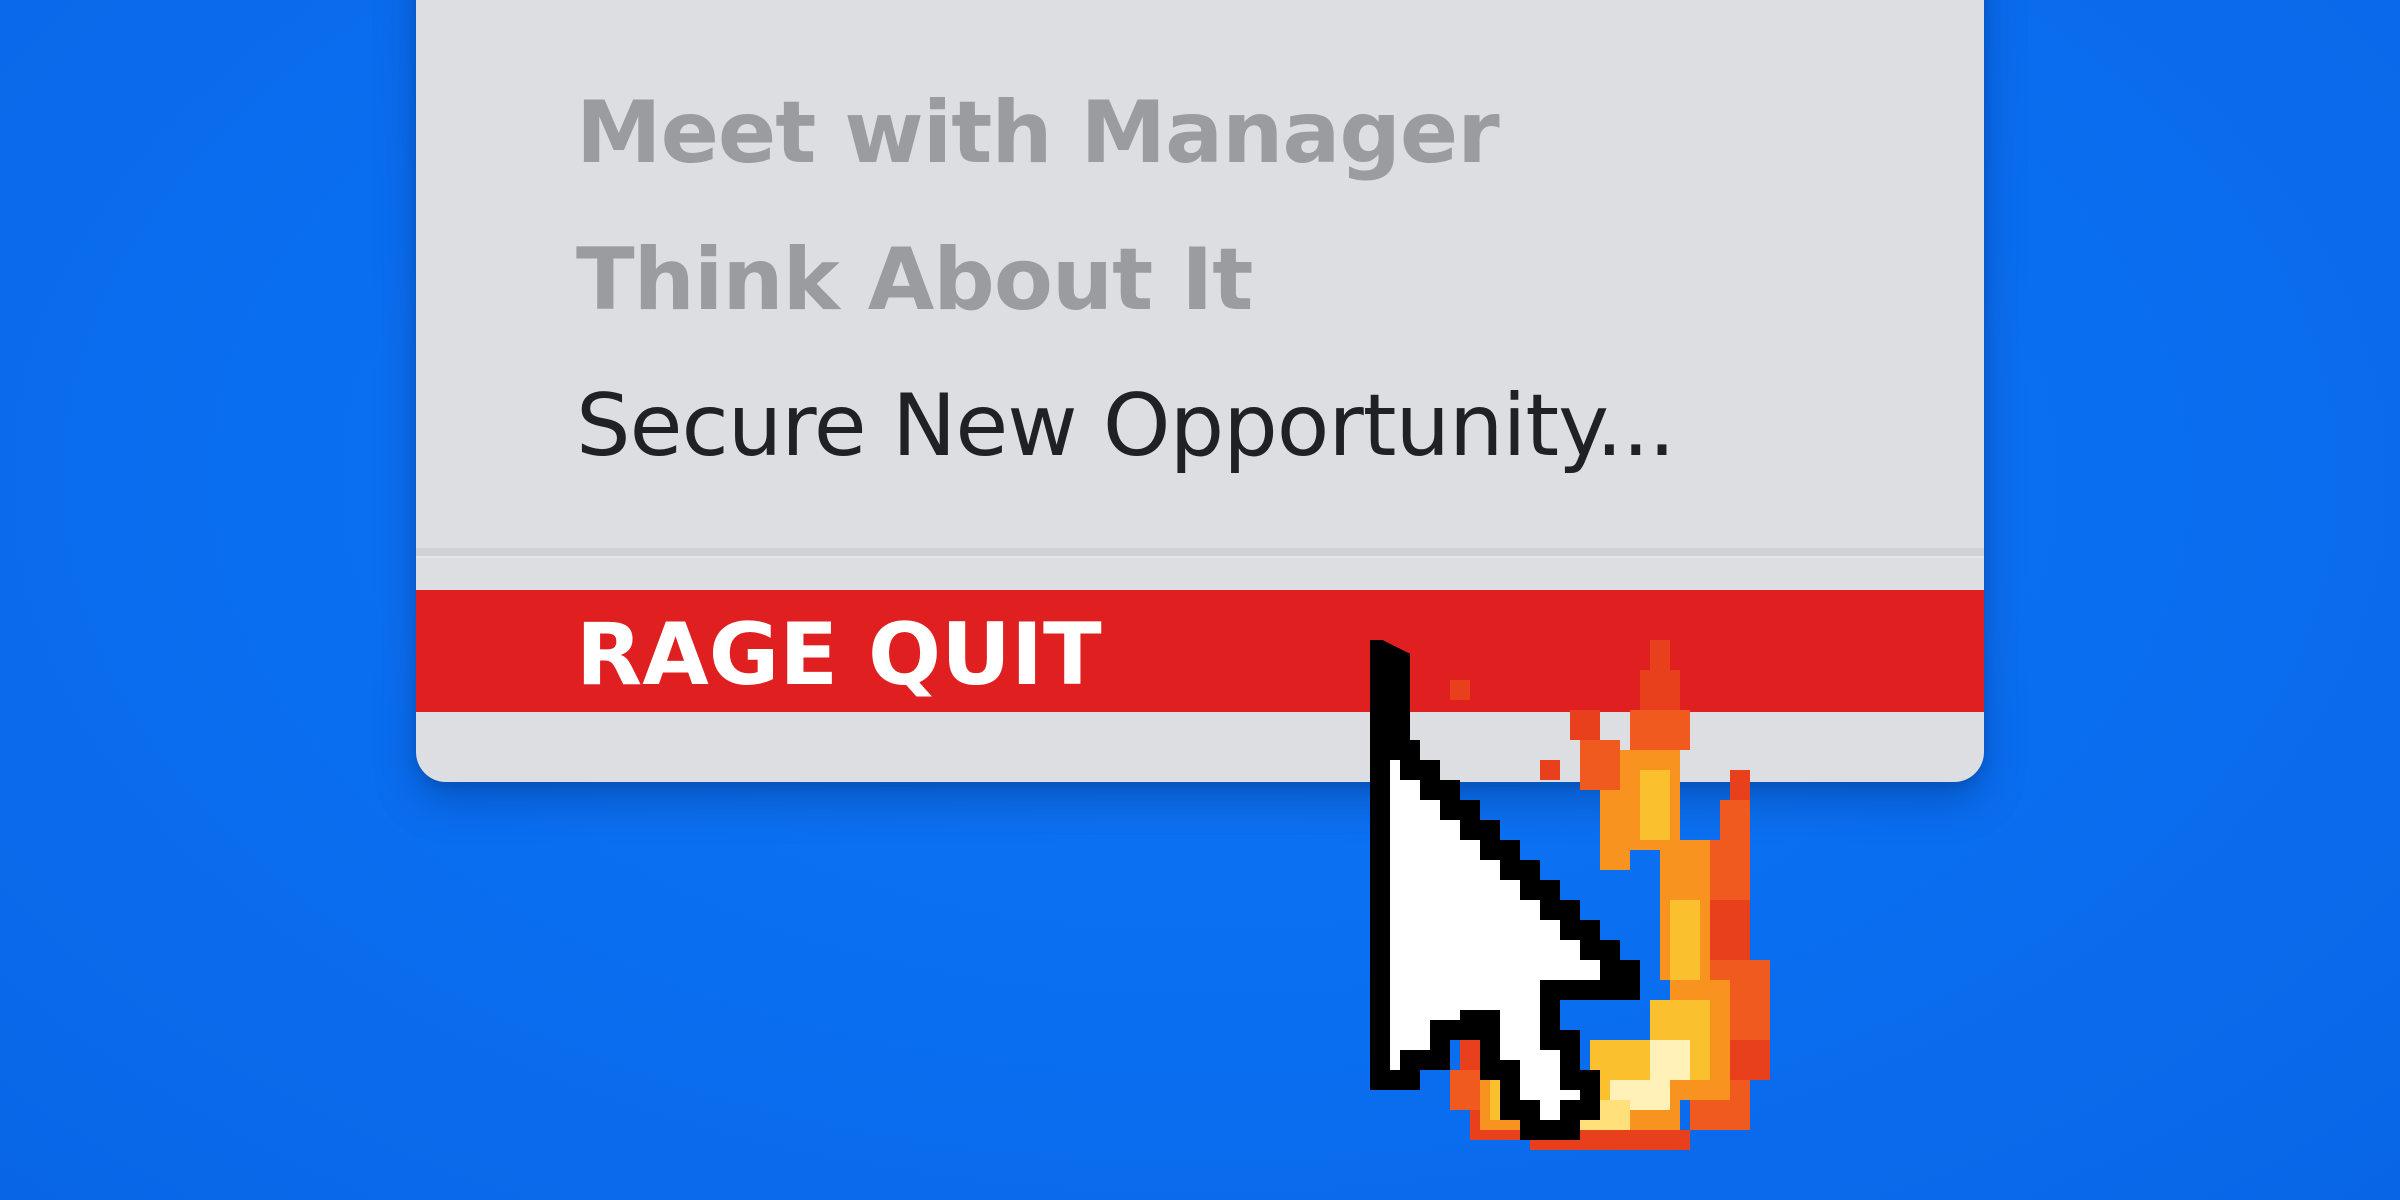  I want to click on menu-item-meet-with-manager: Meet with Manager, so click(1038, 133).